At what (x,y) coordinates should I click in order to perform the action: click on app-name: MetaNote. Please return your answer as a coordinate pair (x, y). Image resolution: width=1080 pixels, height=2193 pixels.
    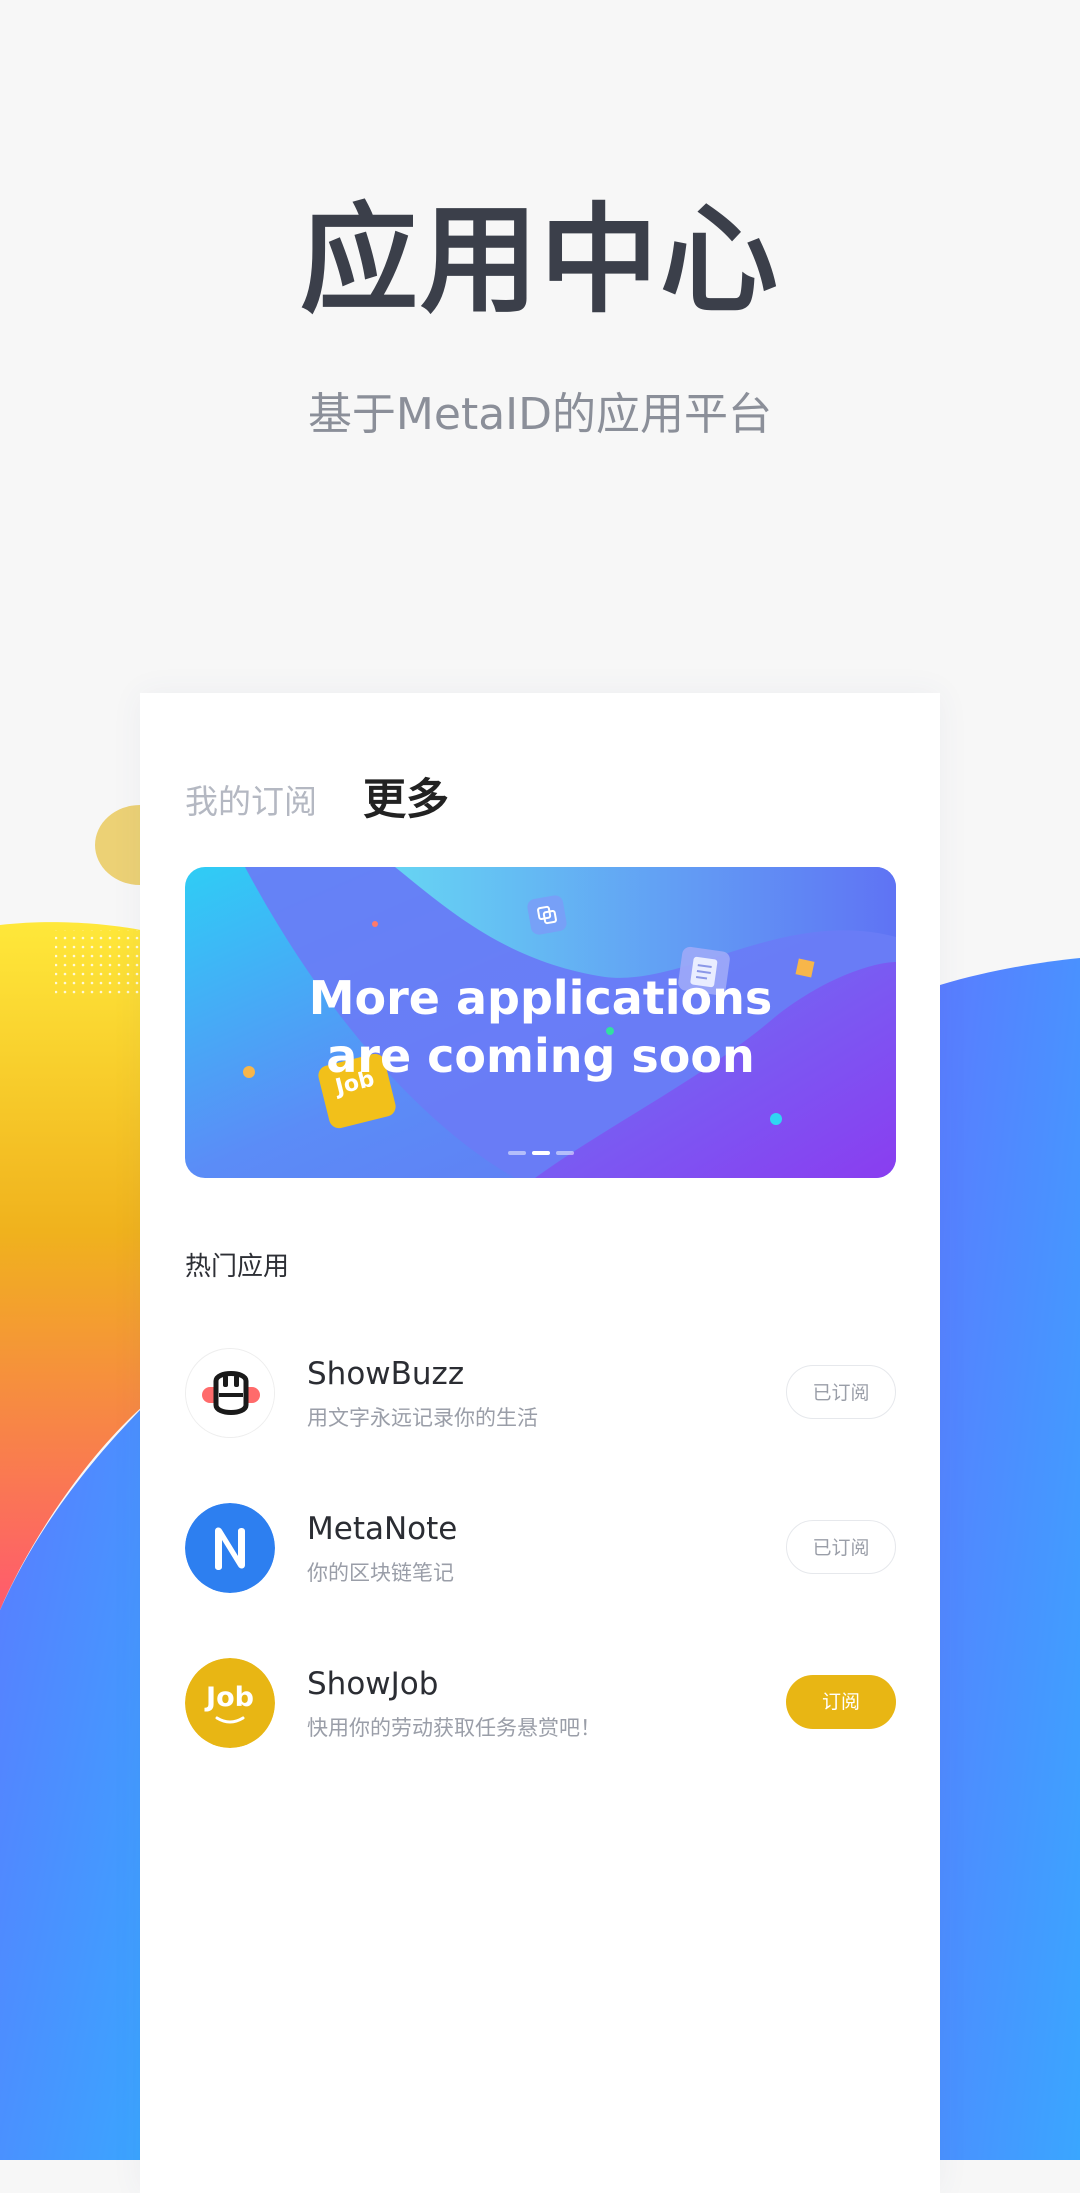
    Looking at the image, I should click on (382, 1529).